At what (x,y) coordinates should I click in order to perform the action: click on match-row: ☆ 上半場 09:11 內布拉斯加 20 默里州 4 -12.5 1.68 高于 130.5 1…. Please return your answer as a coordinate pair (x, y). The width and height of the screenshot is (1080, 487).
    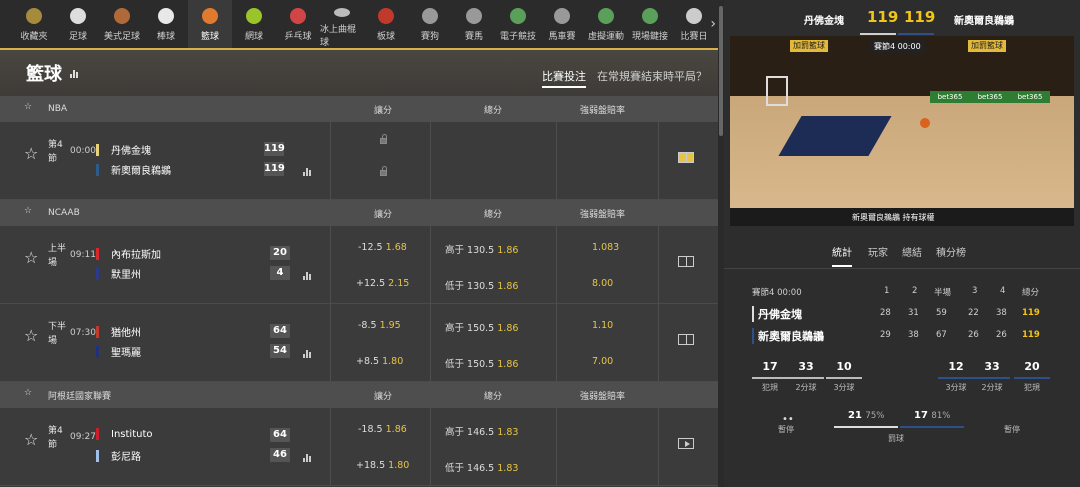
    Looking at the image, I should click on (359, 265).